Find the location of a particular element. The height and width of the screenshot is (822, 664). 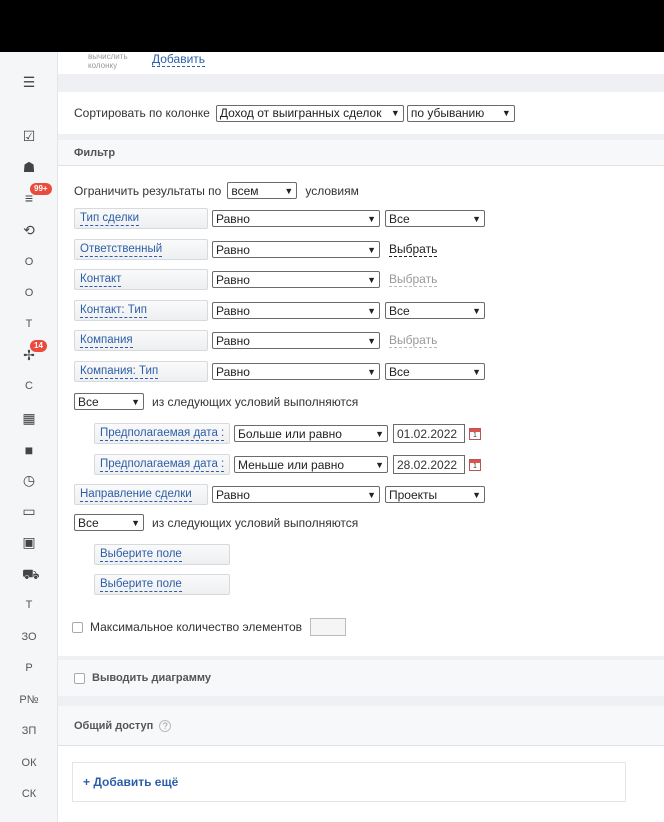

direction-value-select: Проекты ▼ is located at coordinates (435, 494).